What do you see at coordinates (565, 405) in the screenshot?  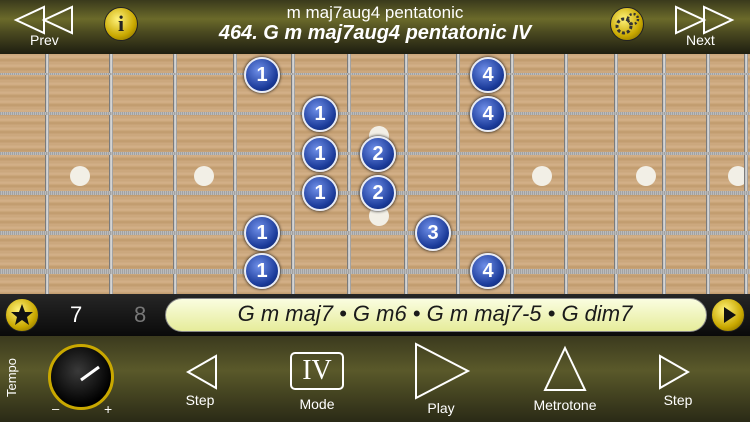 I see `metrotone-label: Metrotone` at bounding box center [565, 405].